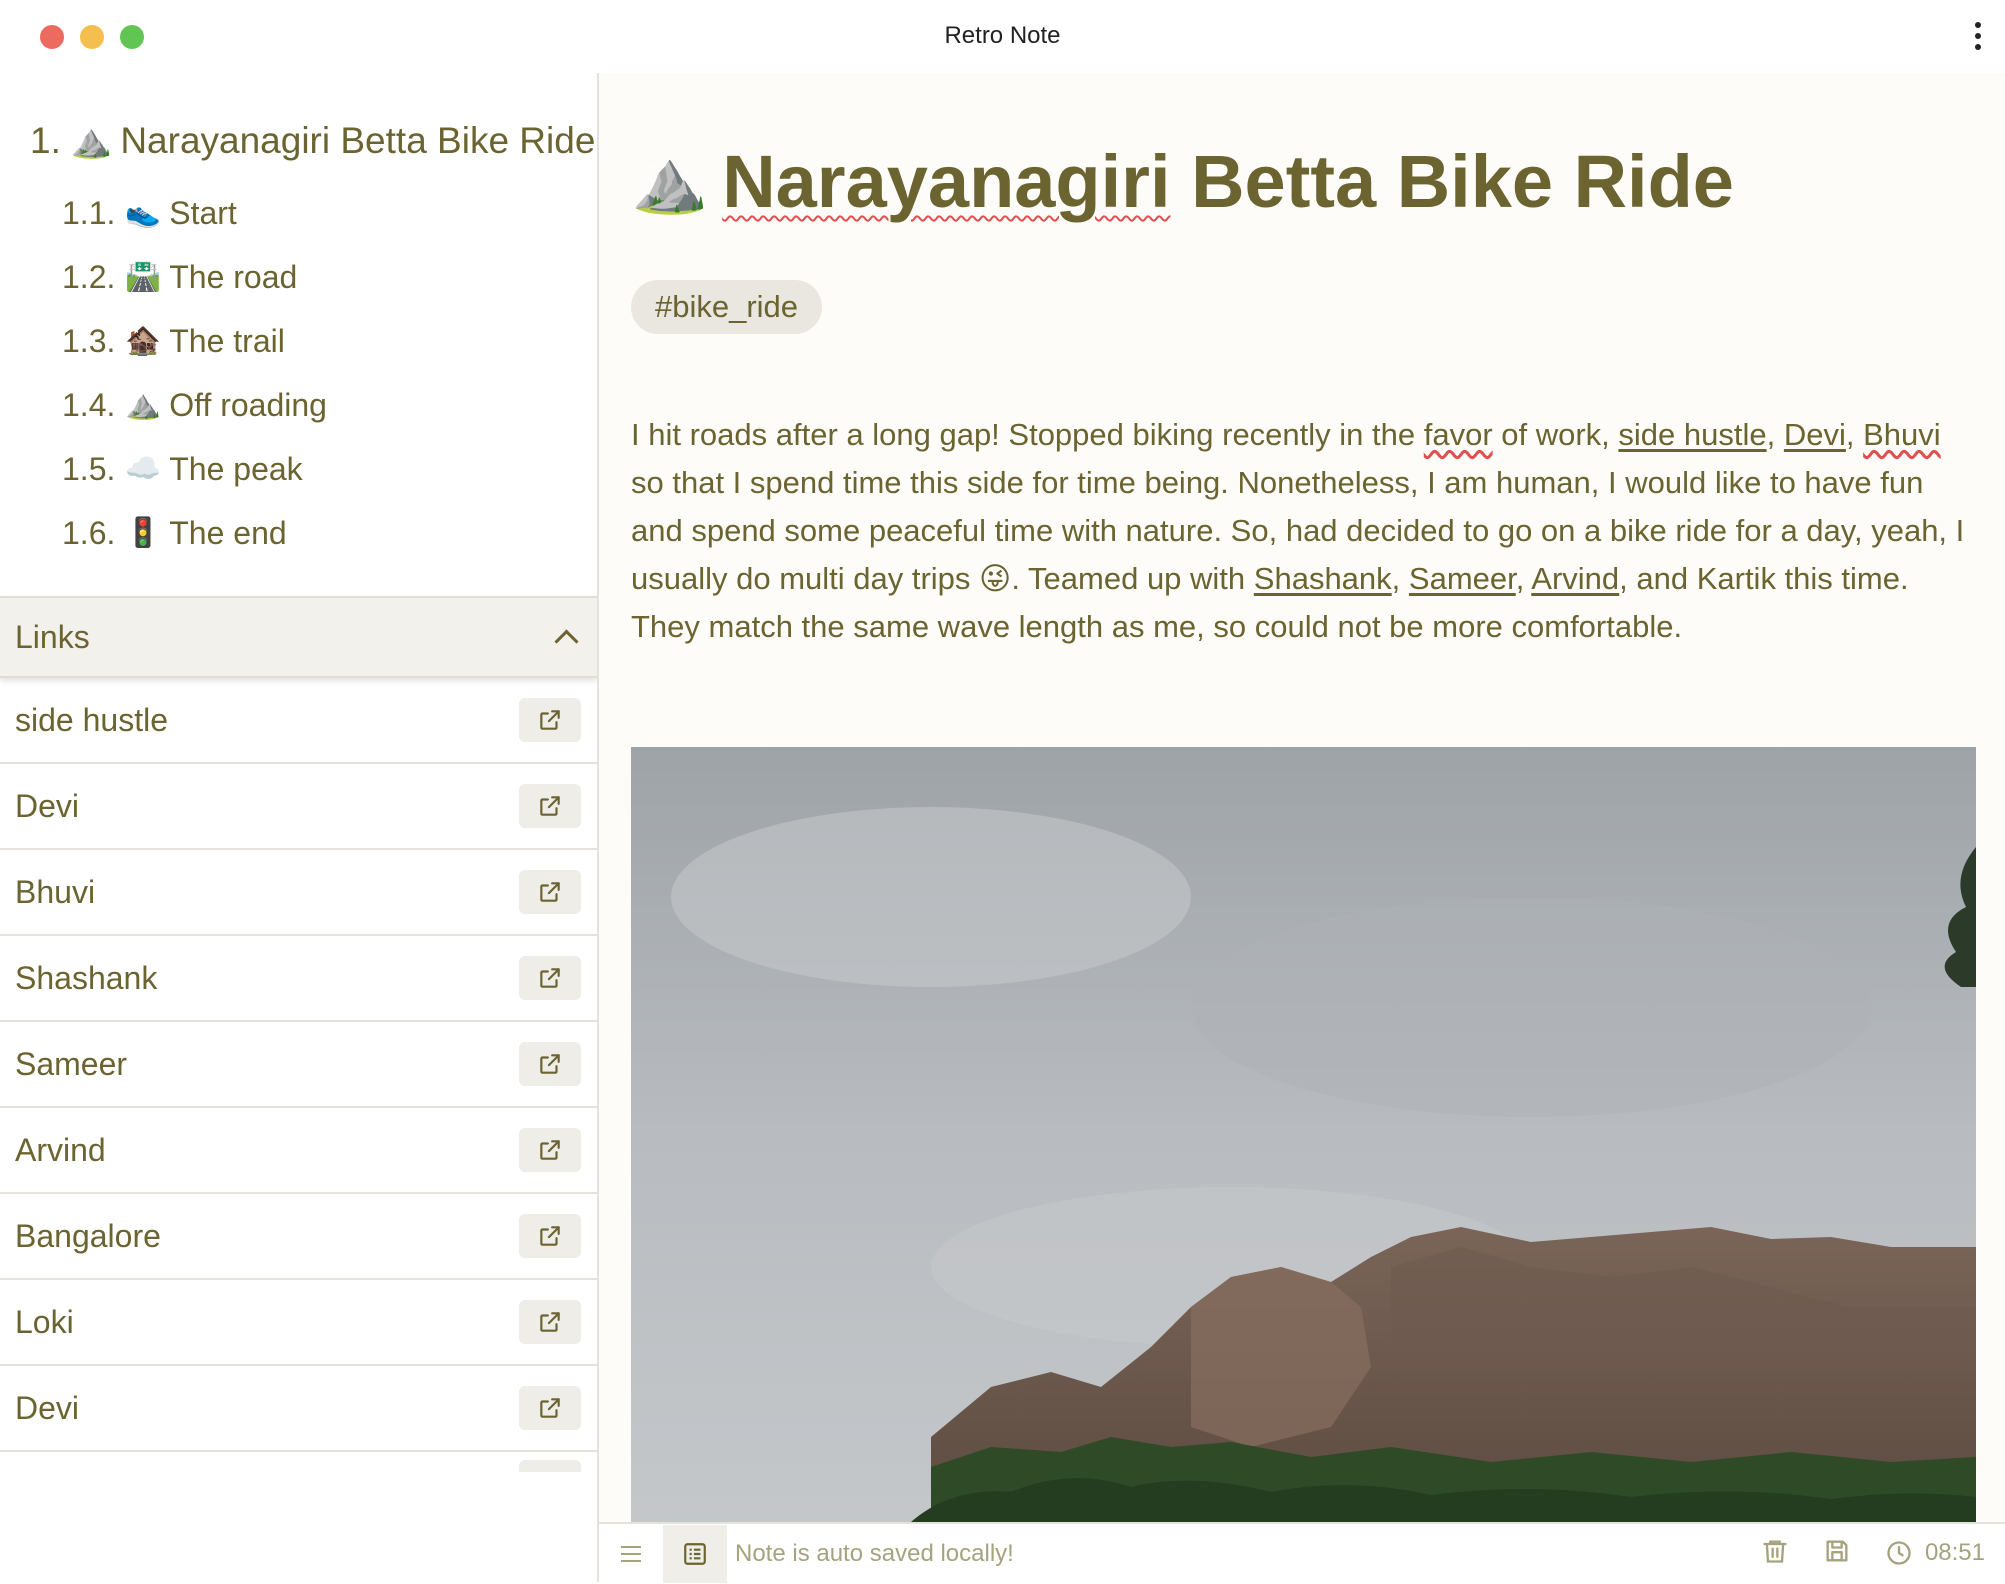  I want to click on tag-chip: #bike_ride, so click(727, 307).